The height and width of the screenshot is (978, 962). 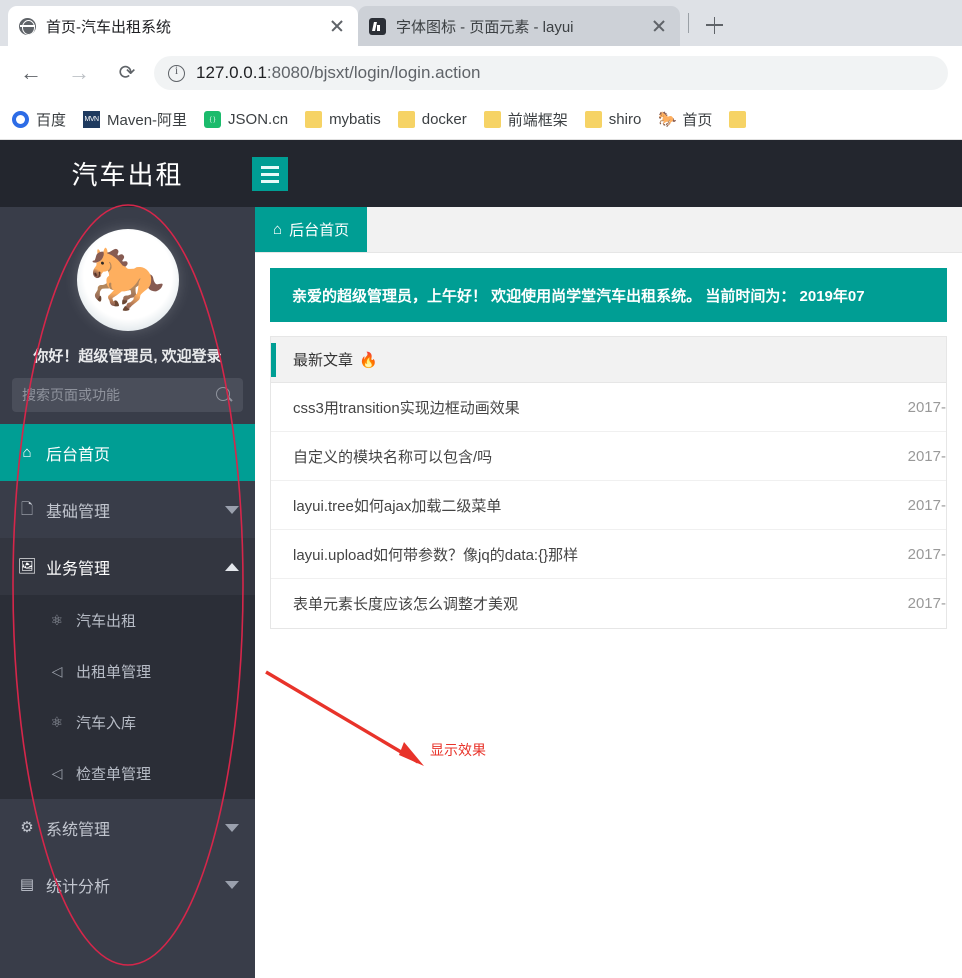 What do you see at coordinates (127, 509) in the screenshot?
I see `sidebar-item-basic-management: 🗋 基础管理` at bounding box center [127, 509].